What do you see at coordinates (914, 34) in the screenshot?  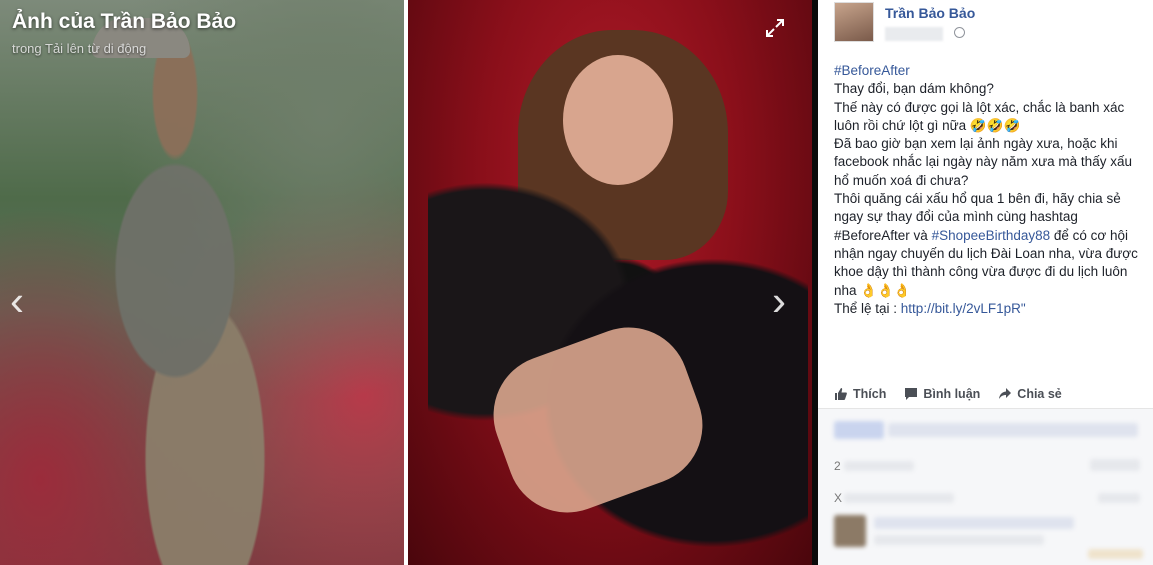 I see `post-timestamp-blurred` at bounding box center [914, 34].